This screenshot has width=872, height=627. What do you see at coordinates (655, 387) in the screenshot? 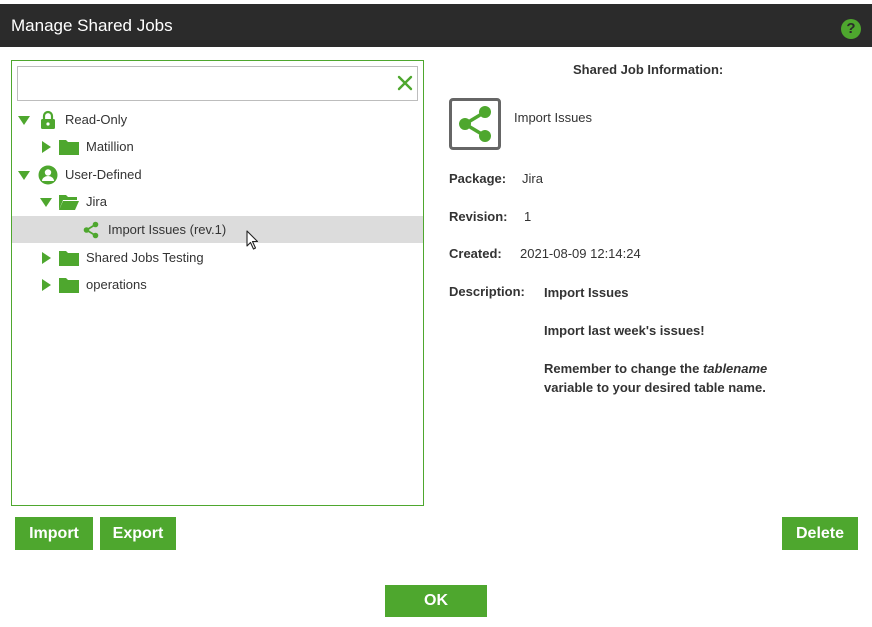
I see `description-line-note-cont: variable to your desired table name.` at bounding box center [655, 387].